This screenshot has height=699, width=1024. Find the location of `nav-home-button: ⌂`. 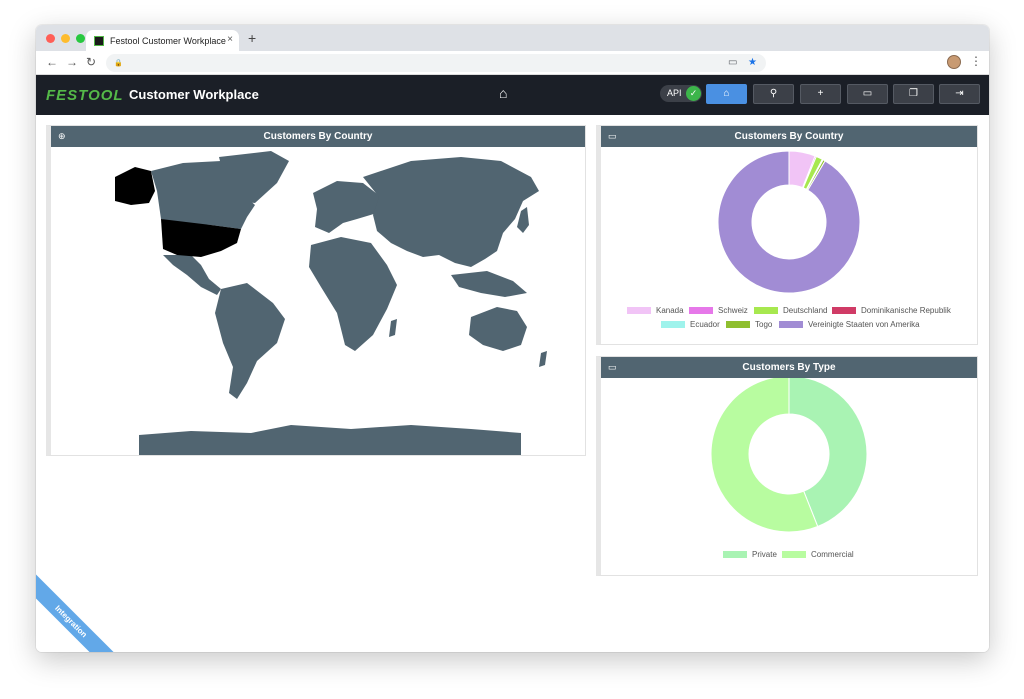

nav-home-button: ⌂ is located at coordinates (726, 94).